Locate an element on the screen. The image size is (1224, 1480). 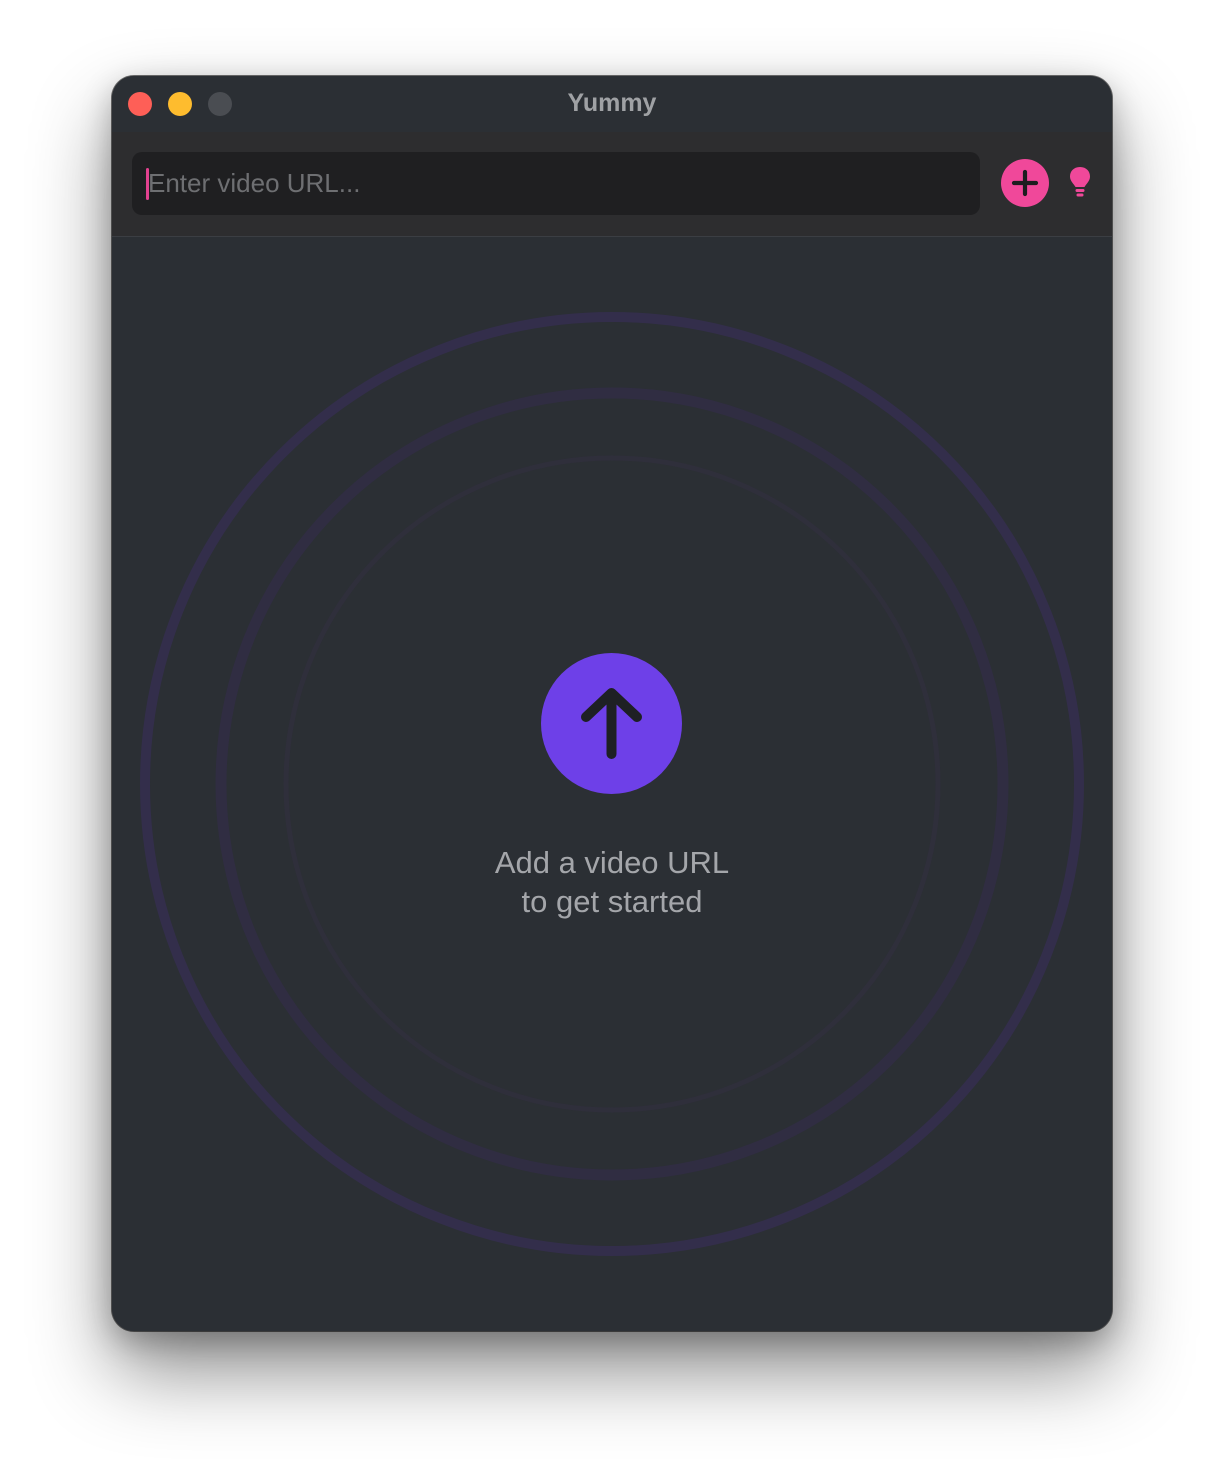
empty-state-line-2: to get started is located at coordinates (612, 901).